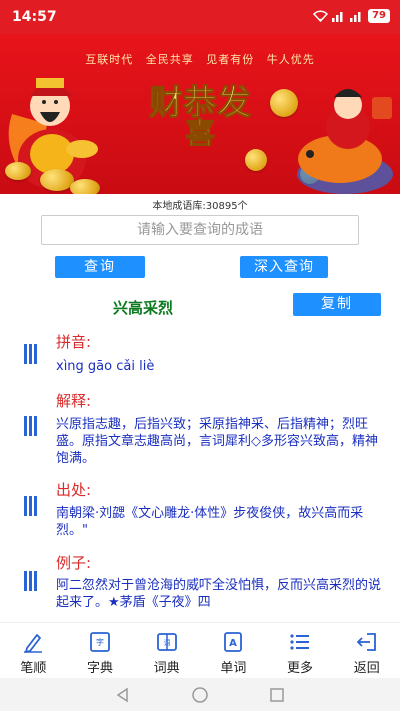  Describe the element at coordinates (321, 16) in the screenshot. I see `wifi-icon` at that location.